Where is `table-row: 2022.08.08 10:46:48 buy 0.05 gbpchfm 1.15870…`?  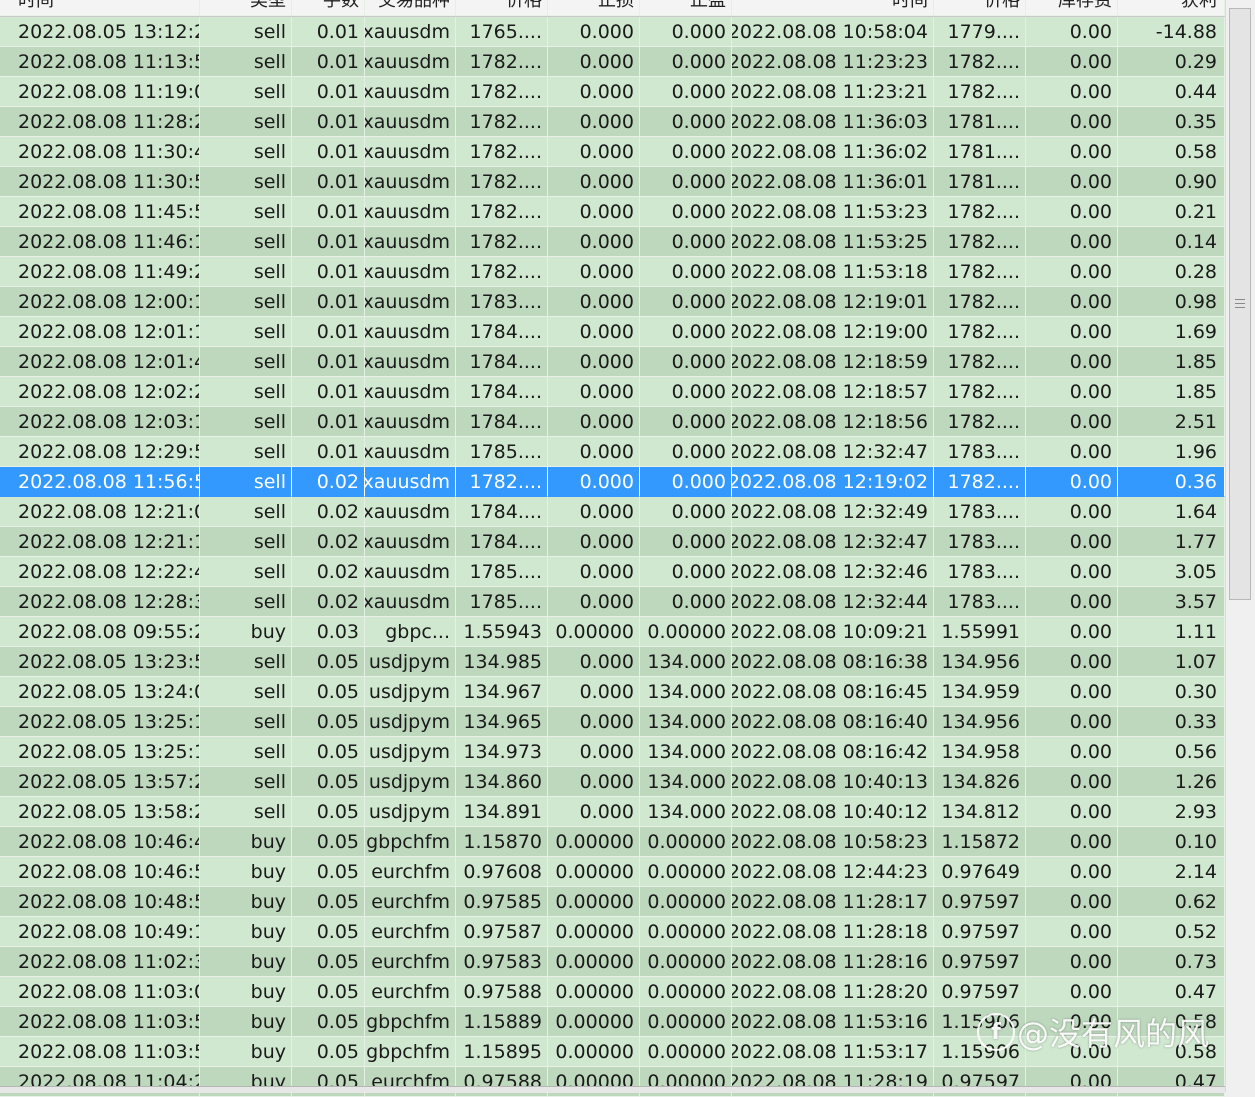
table-row: 2022.08.08 10:46:48 buy 0.05 gbpchfm 1.15870… is located at coordinates (612, 842).